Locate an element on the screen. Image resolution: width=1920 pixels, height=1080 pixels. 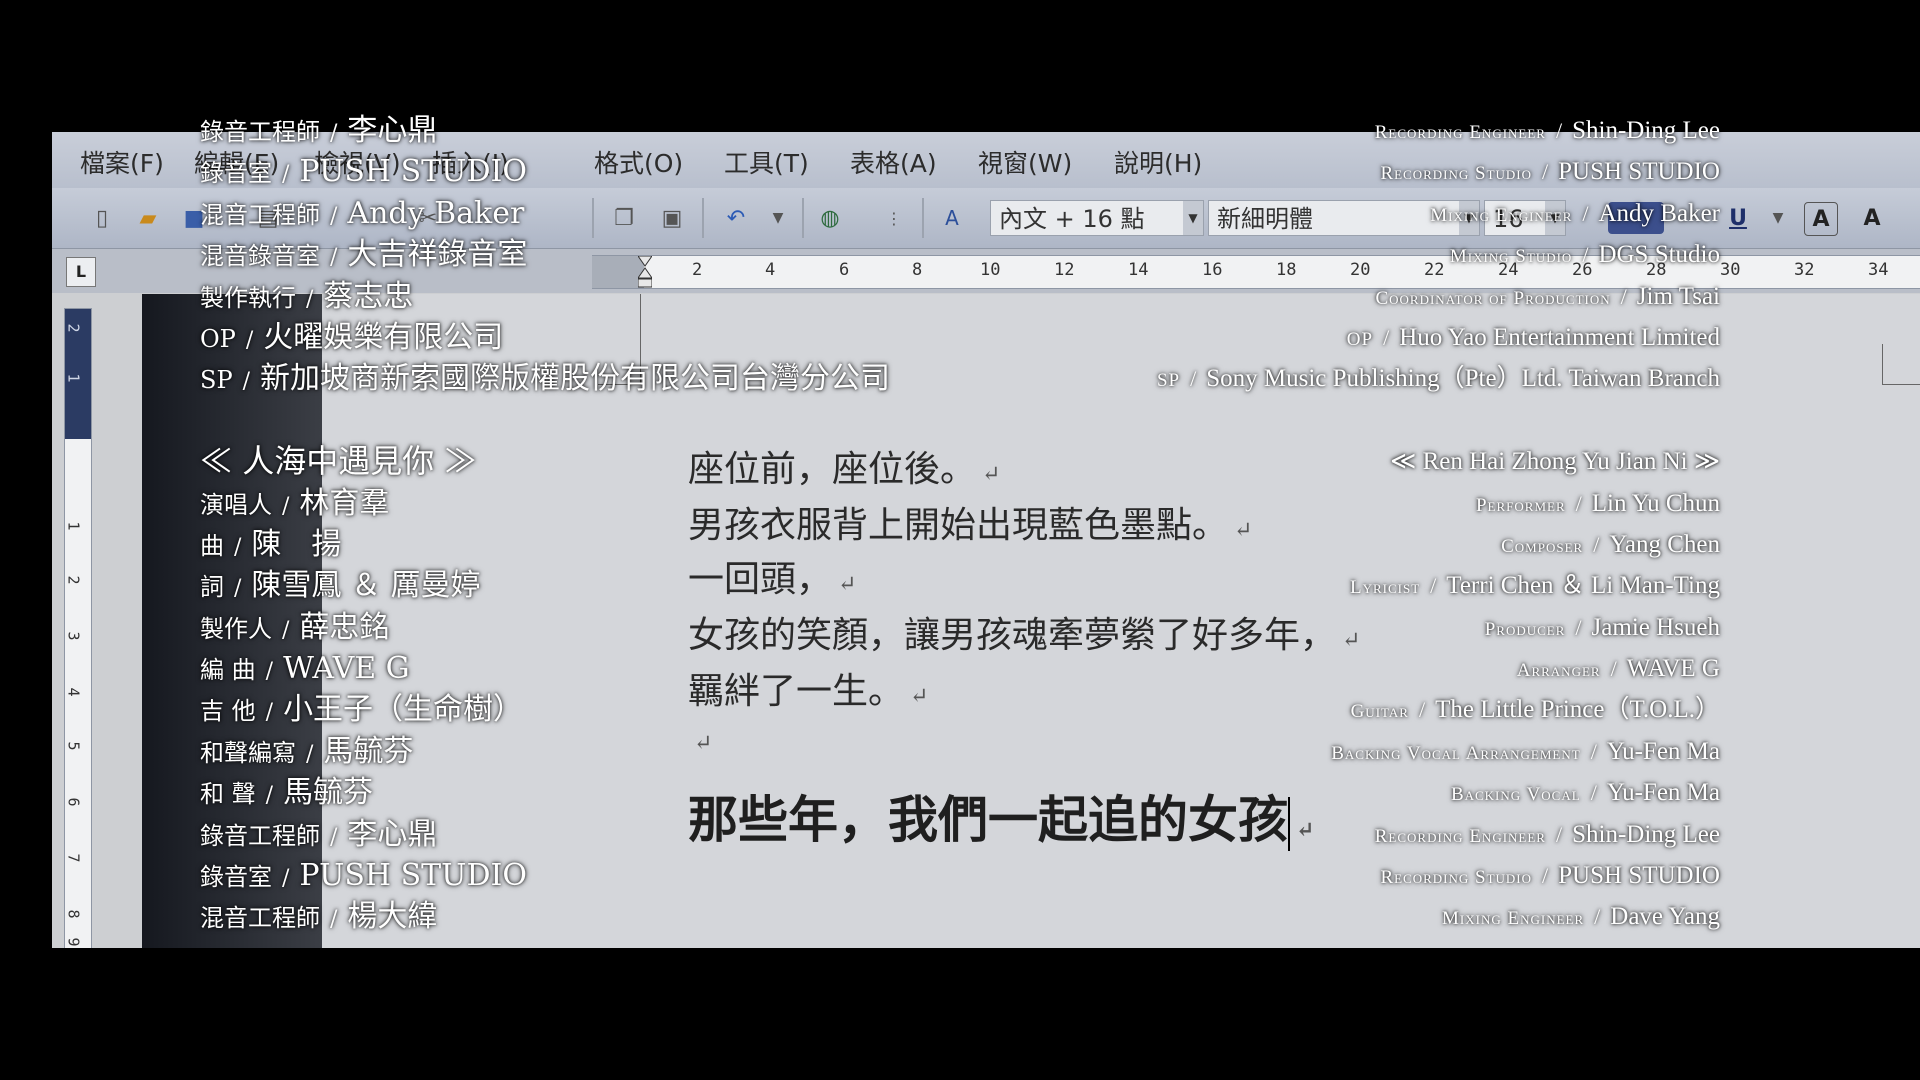
menu-window: 視窗(W) is located at coordinates (1025, 162).